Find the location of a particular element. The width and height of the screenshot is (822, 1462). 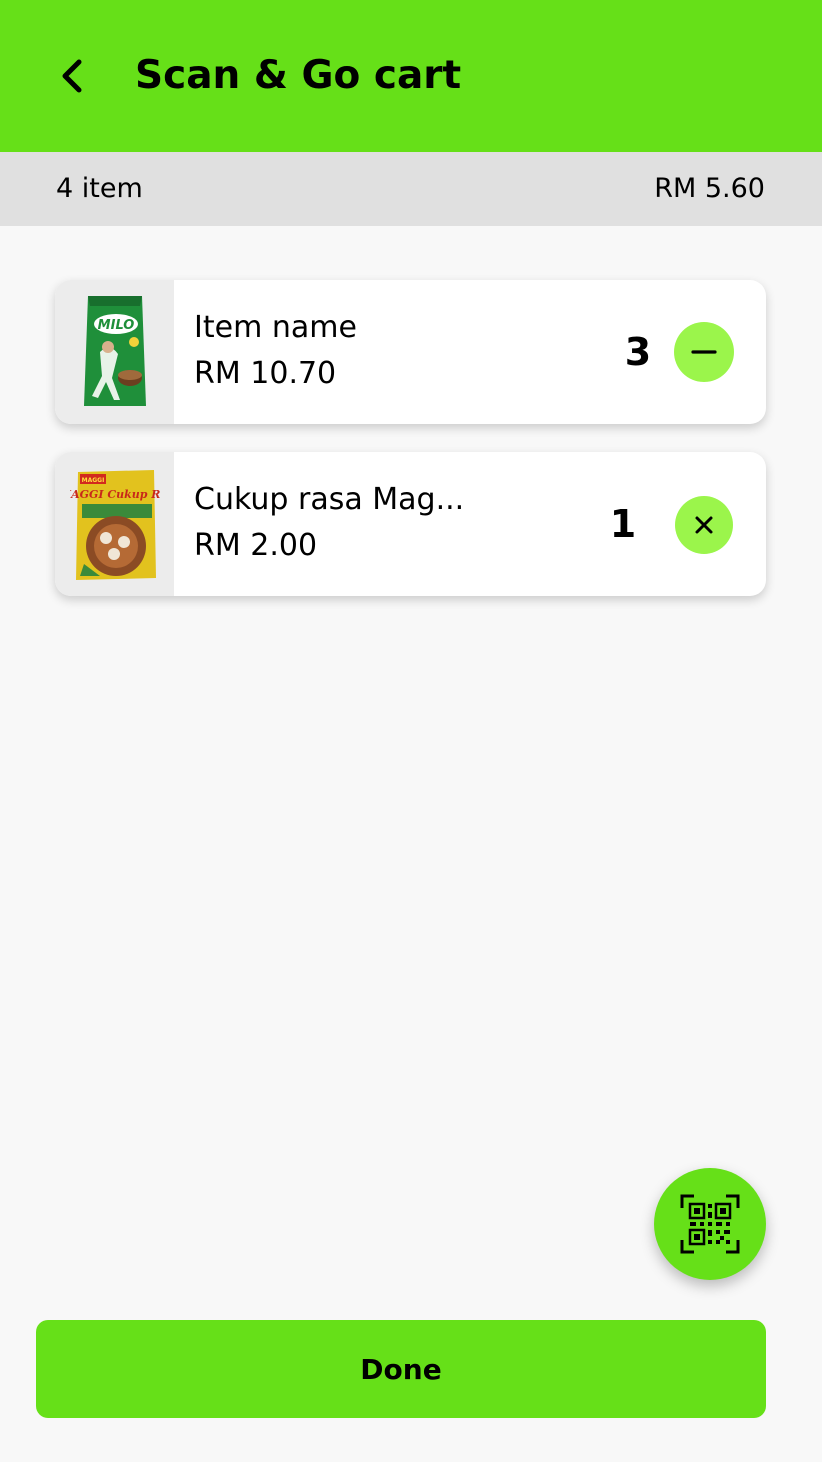

minus-icon is located at coordinates (704, 352).